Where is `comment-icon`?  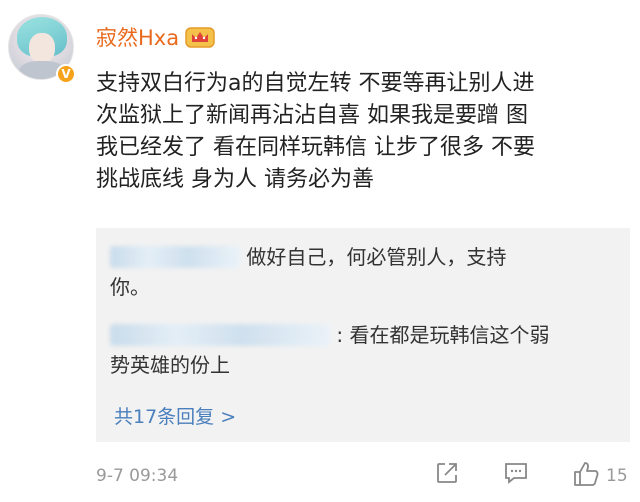 comment-icon is located at coordinates (516, 475).